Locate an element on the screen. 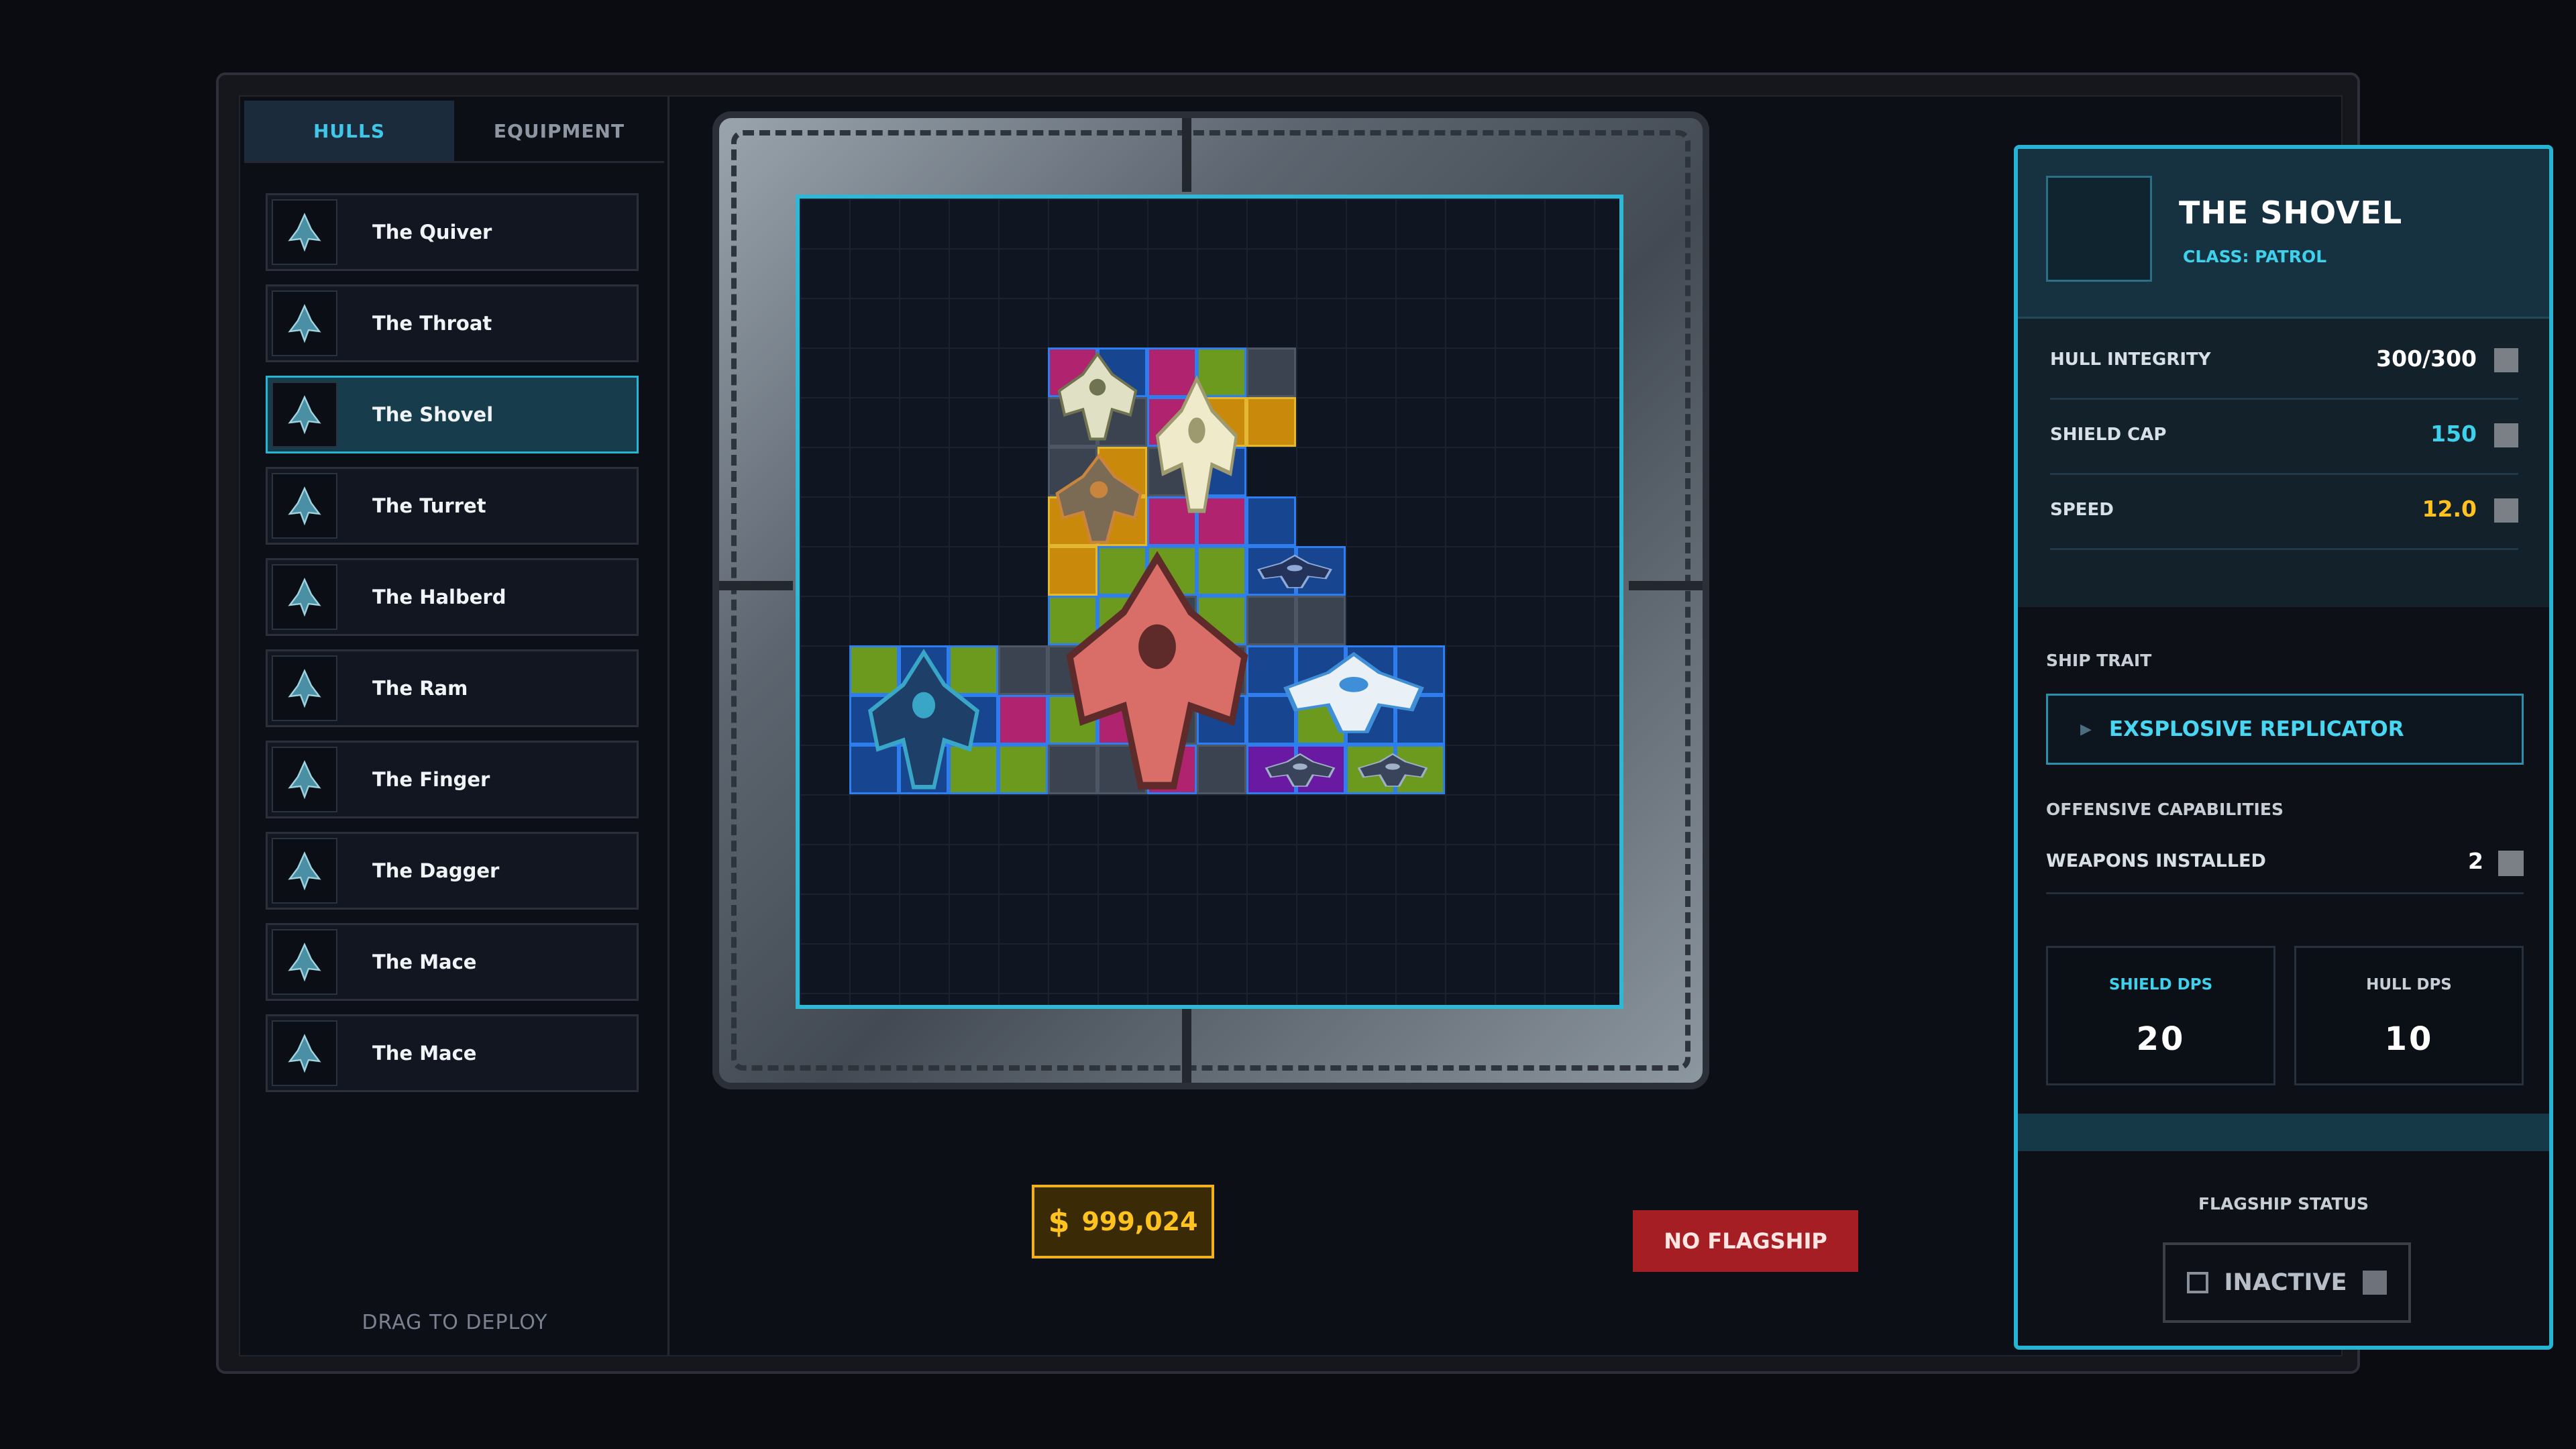 Image resolution: width=2576 pixels, height=1449 pixels. hull-name: The Finger is located at coordinates (431, 779).